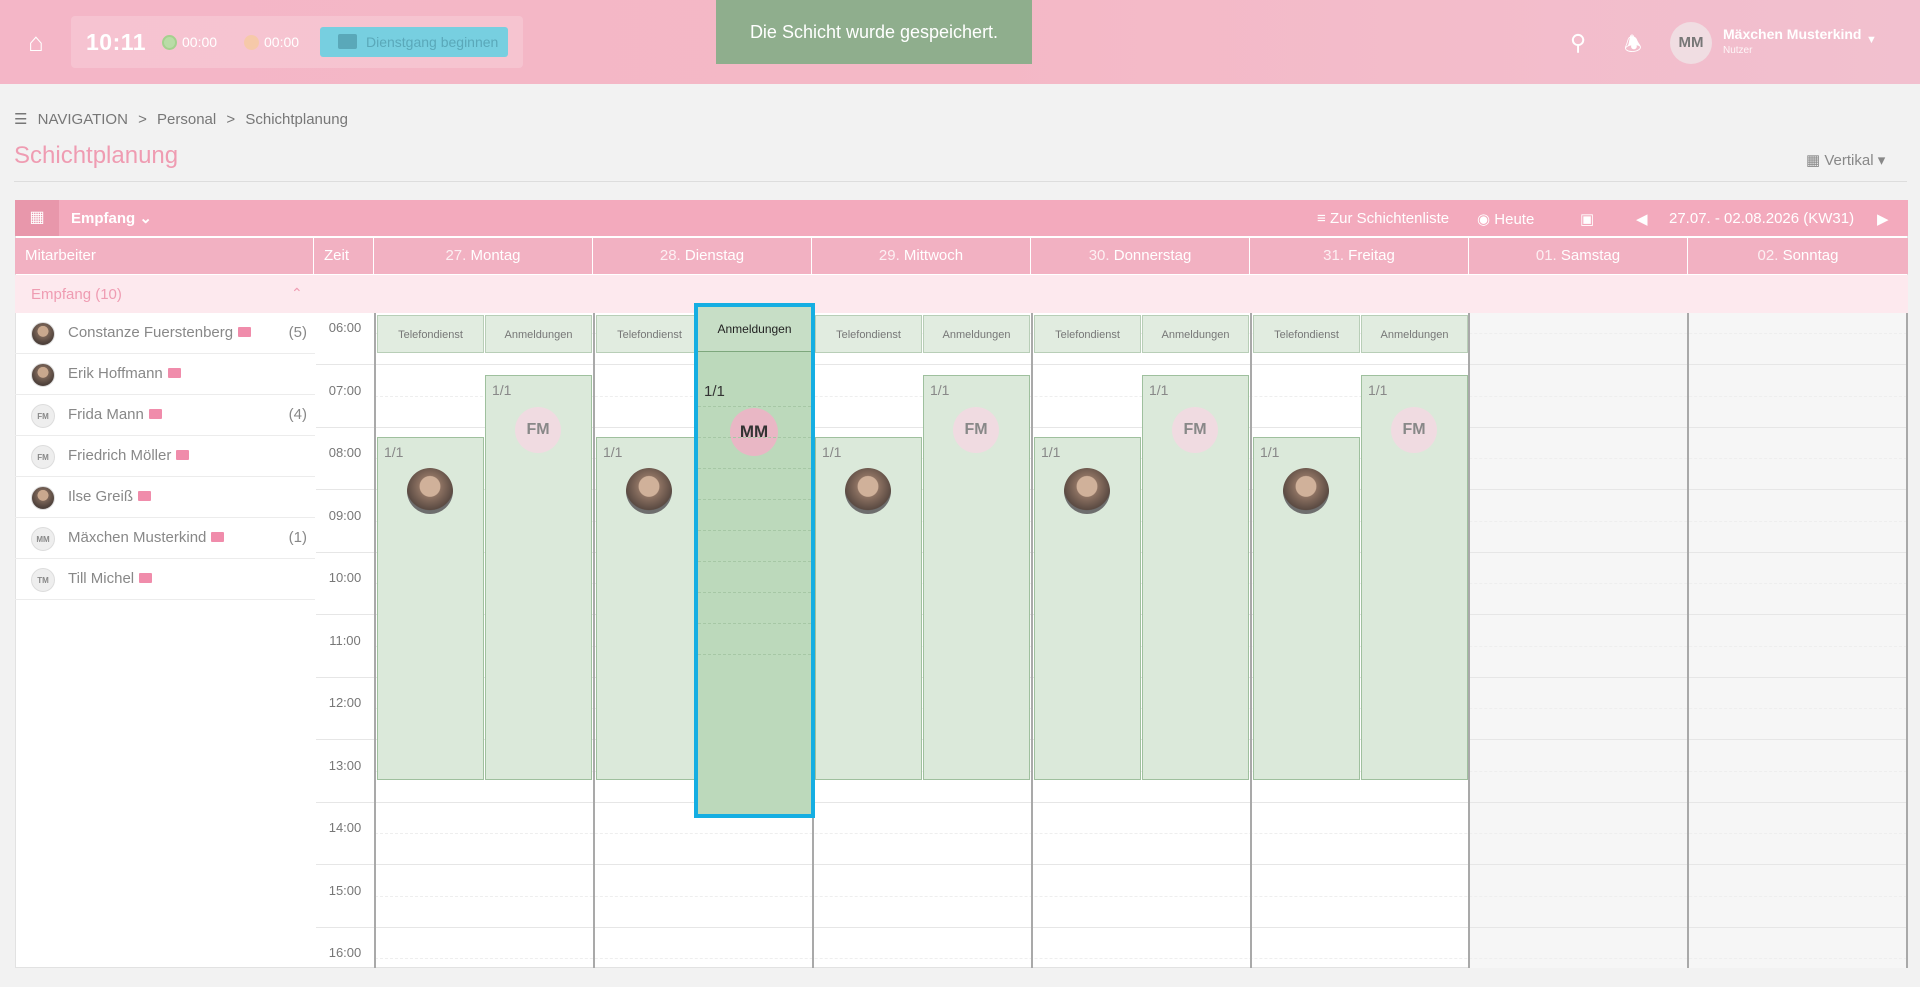 This screenshot has height=987, width=1920. What do you see at coordinates (43, 375) in the screenshot?
I see `employee-avatar` at bounding box center [43, 375].